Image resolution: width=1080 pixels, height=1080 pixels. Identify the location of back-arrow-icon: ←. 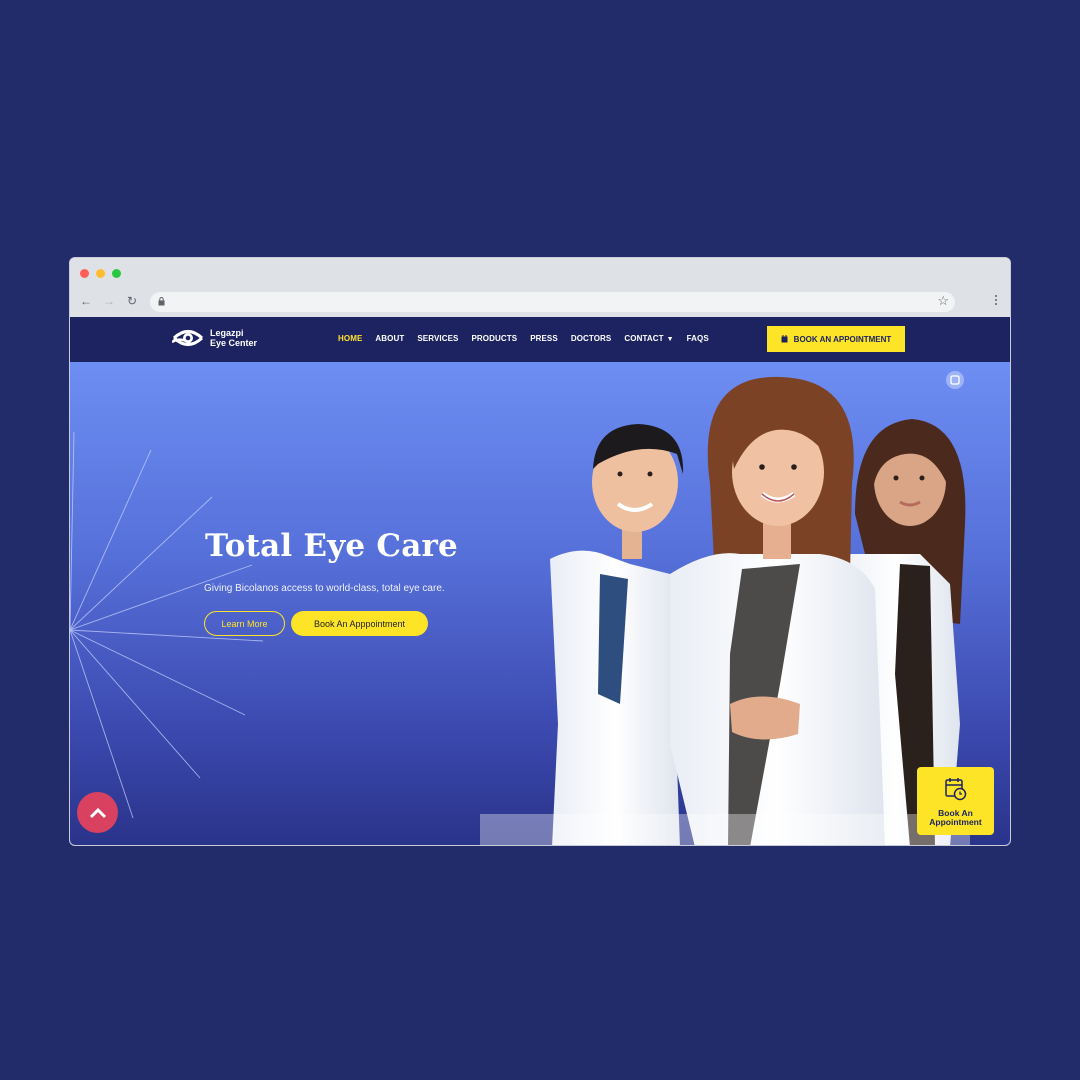
(86, 301).